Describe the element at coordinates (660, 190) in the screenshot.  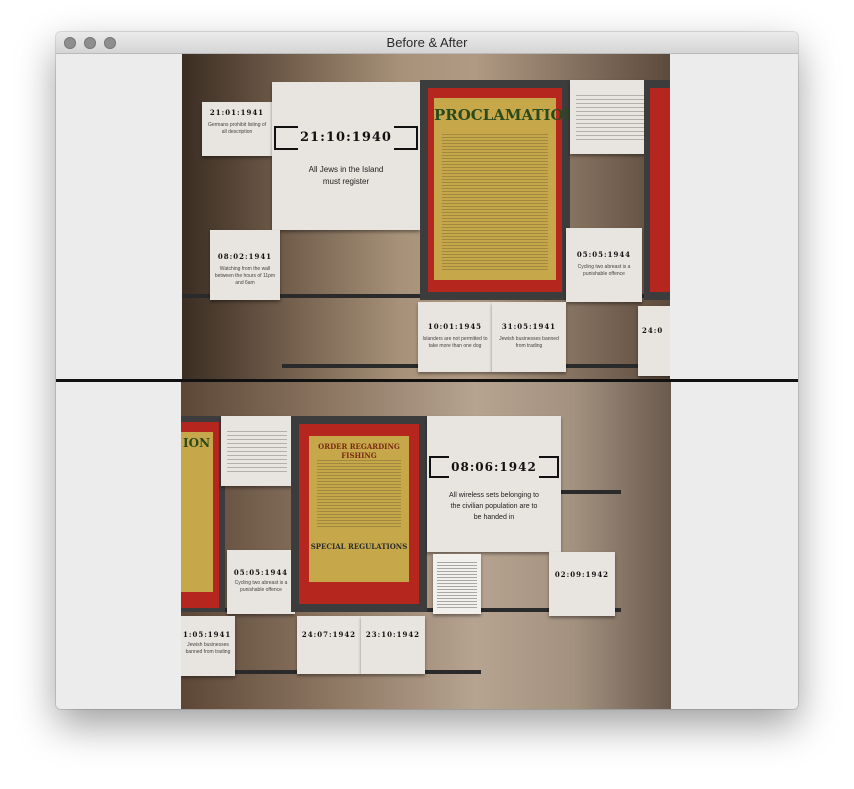
I see `poster` at that location.